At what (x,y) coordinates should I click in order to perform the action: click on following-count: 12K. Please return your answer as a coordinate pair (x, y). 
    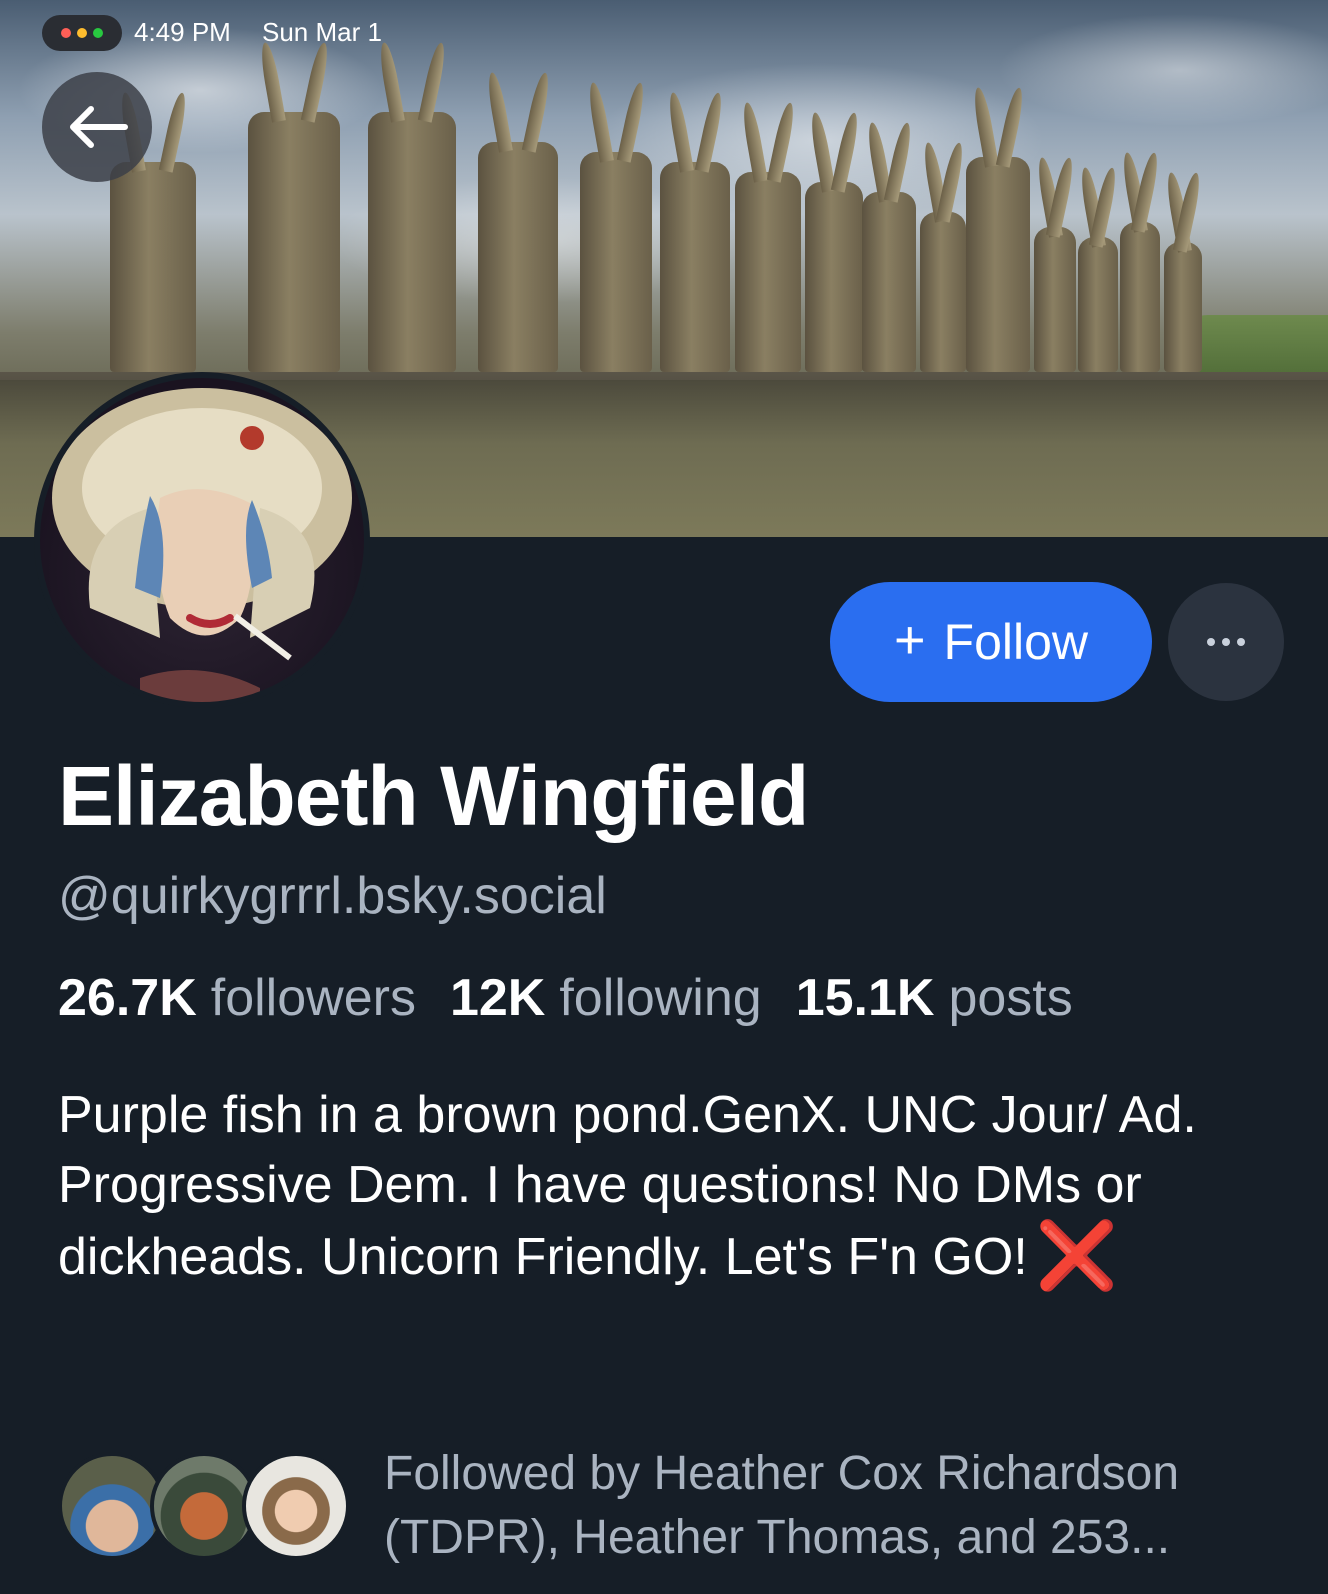
    Looking at the image, I should click on (497, 998).